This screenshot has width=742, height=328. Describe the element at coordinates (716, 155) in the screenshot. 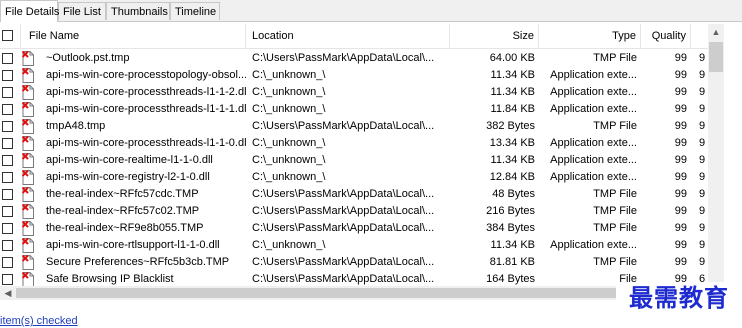

I see `vertical-scrollbar: ▲` at that location.